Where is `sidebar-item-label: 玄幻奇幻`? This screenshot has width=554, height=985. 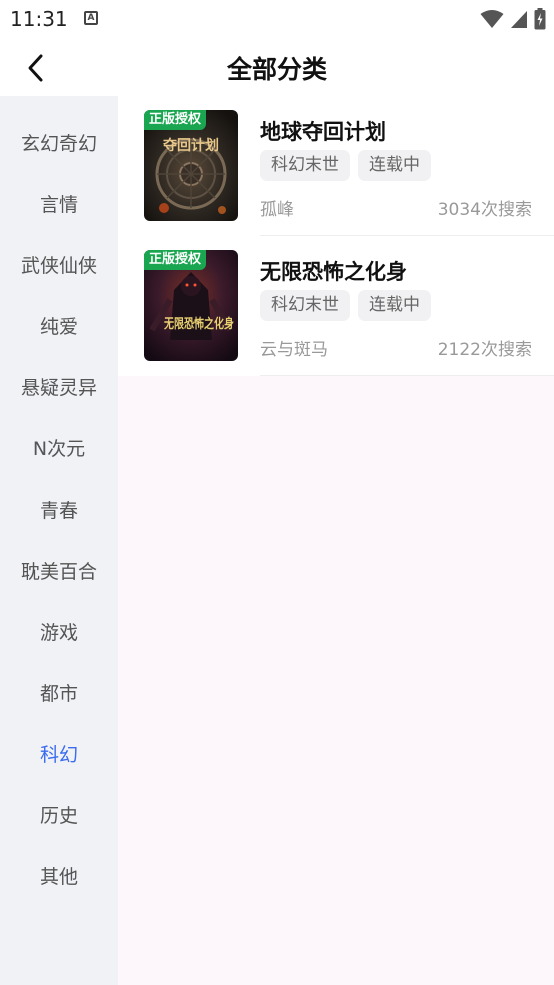 sidebar-item-label: 玄幻奇幻 is located at coordinates (58, 143).